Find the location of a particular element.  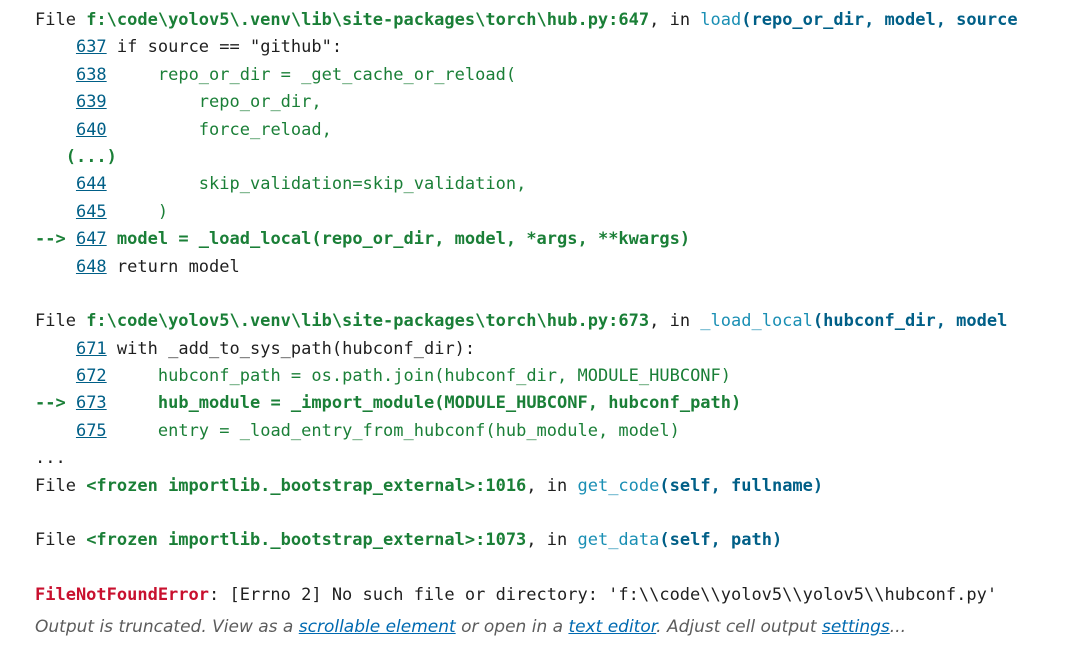

function-args: (hubconf_dir, model is located at coordinates (910, 321).